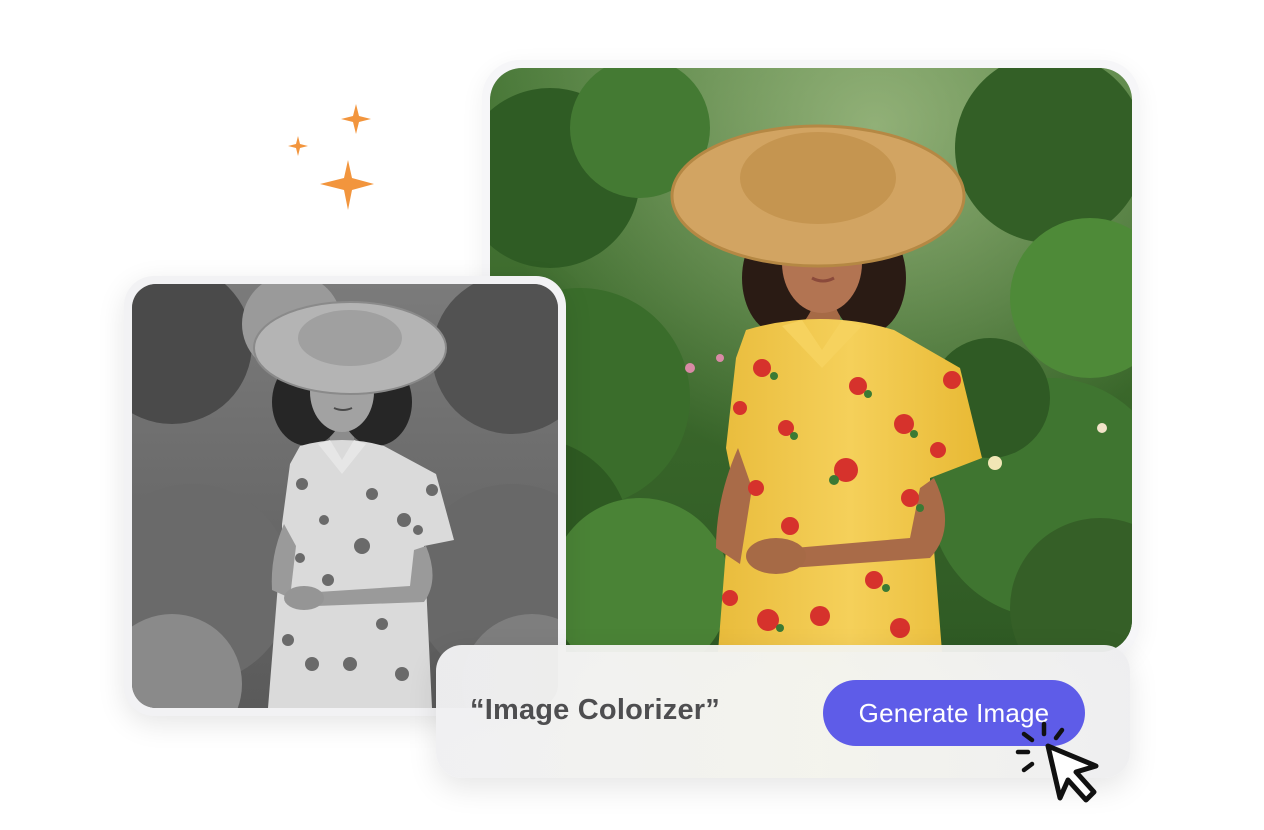  Describe the element at coordinates (1060, 761) in the screenshot. I see `click-cursor-icon` at that location.